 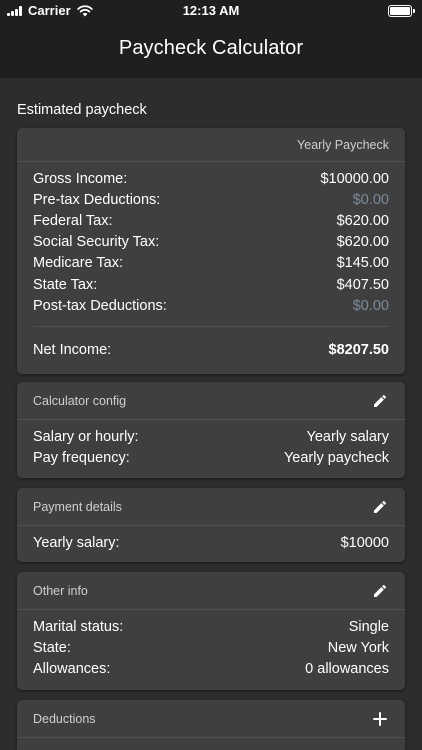 I want to click on estimated-paycheck-header: Yearly Paycheck, so click(x=211, y=145).